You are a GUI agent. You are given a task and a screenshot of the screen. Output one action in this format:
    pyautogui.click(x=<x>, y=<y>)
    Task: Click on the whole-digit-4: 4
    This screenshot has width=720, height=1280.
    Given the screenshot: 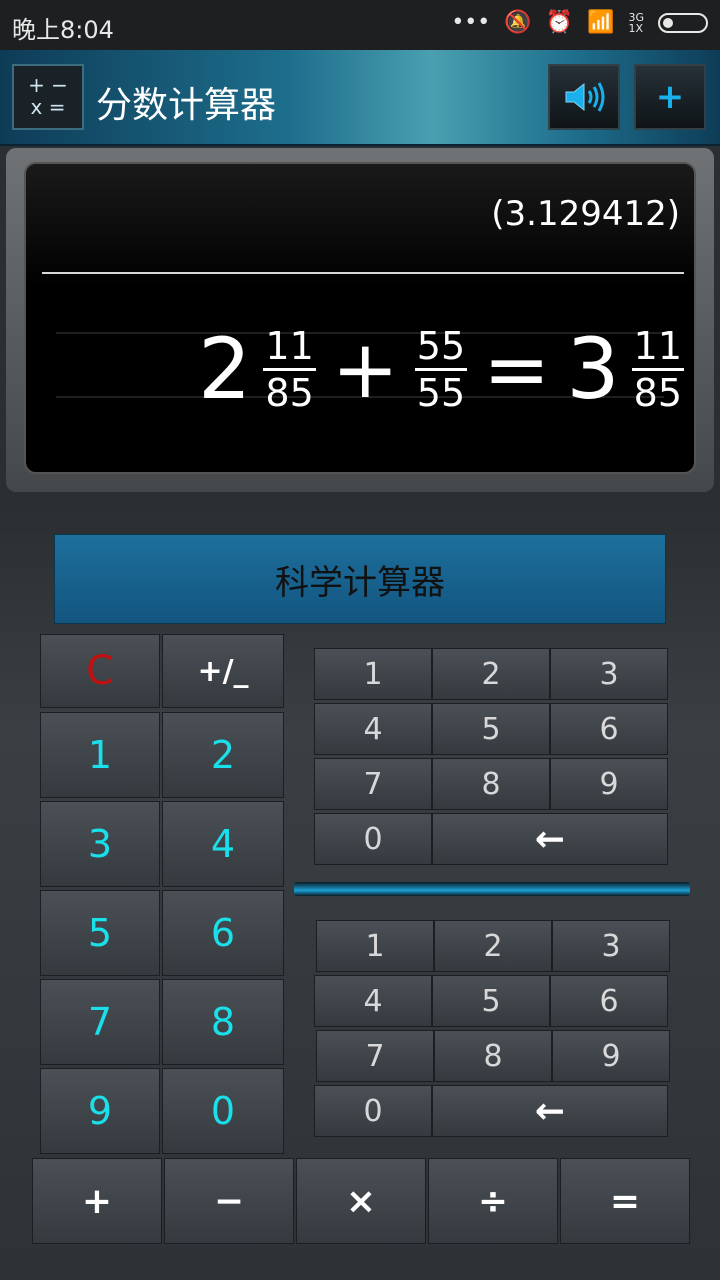 What is the action you would take?
    pyautogui.click(x=223, y=844)
    